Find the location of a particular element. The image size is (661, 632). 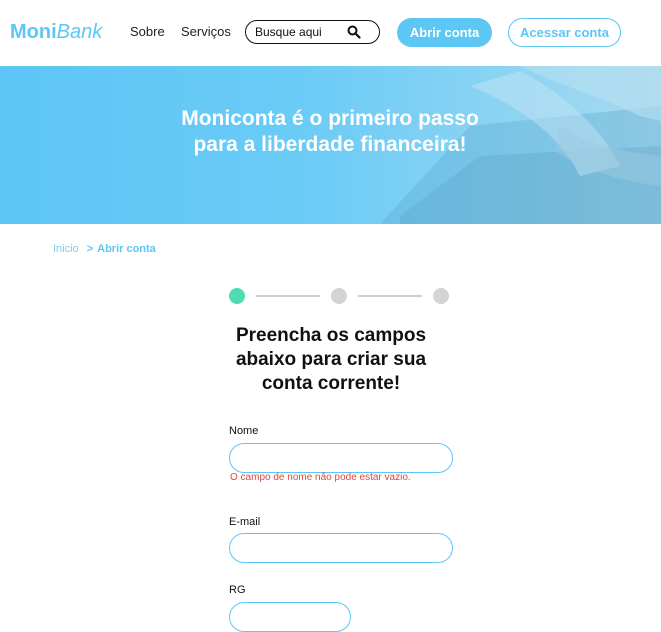

monibank-logo: MoniBank is located at coordinates (56, 32).